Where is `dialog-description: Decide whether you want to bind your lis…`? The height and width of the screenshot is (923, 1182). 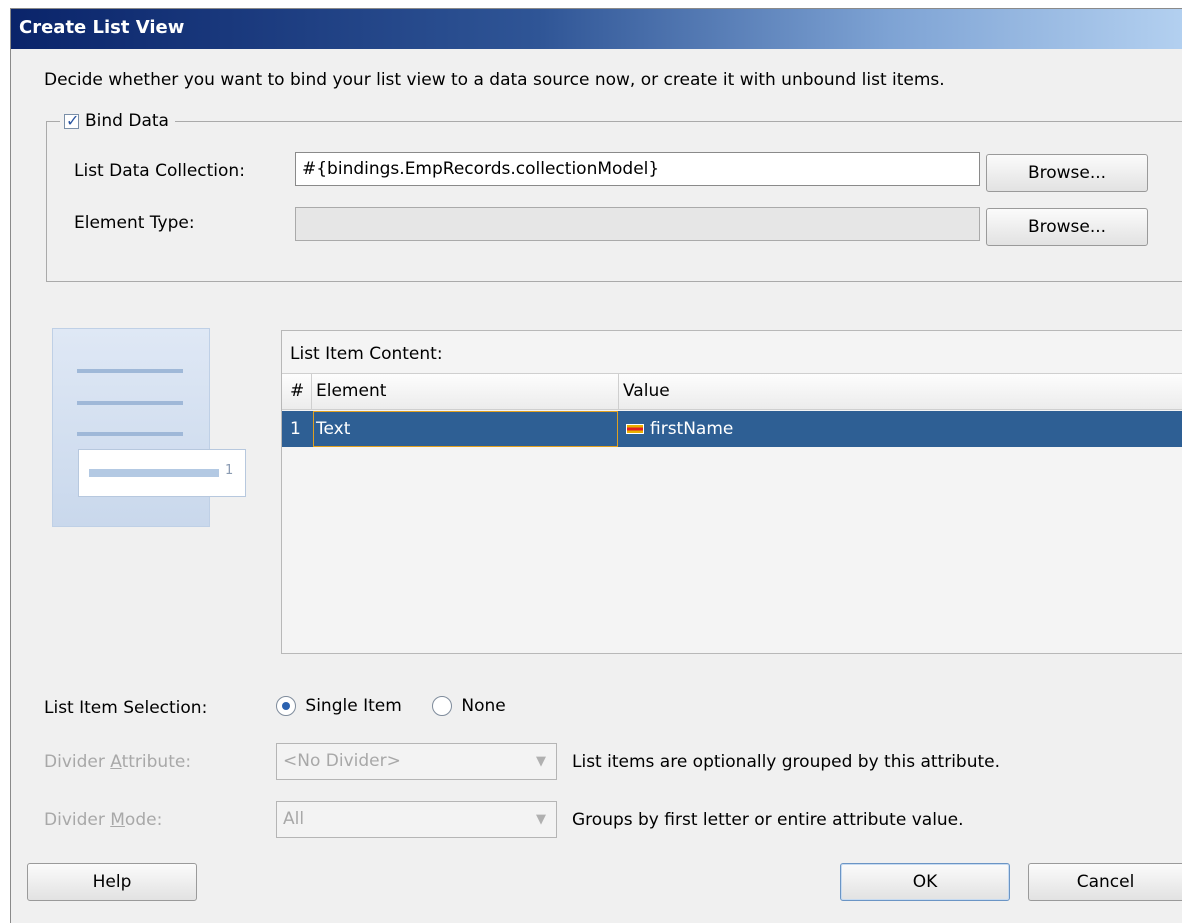 dialog-description: Decide whether you want to bind your lis… is located at coordinates (494, 80).